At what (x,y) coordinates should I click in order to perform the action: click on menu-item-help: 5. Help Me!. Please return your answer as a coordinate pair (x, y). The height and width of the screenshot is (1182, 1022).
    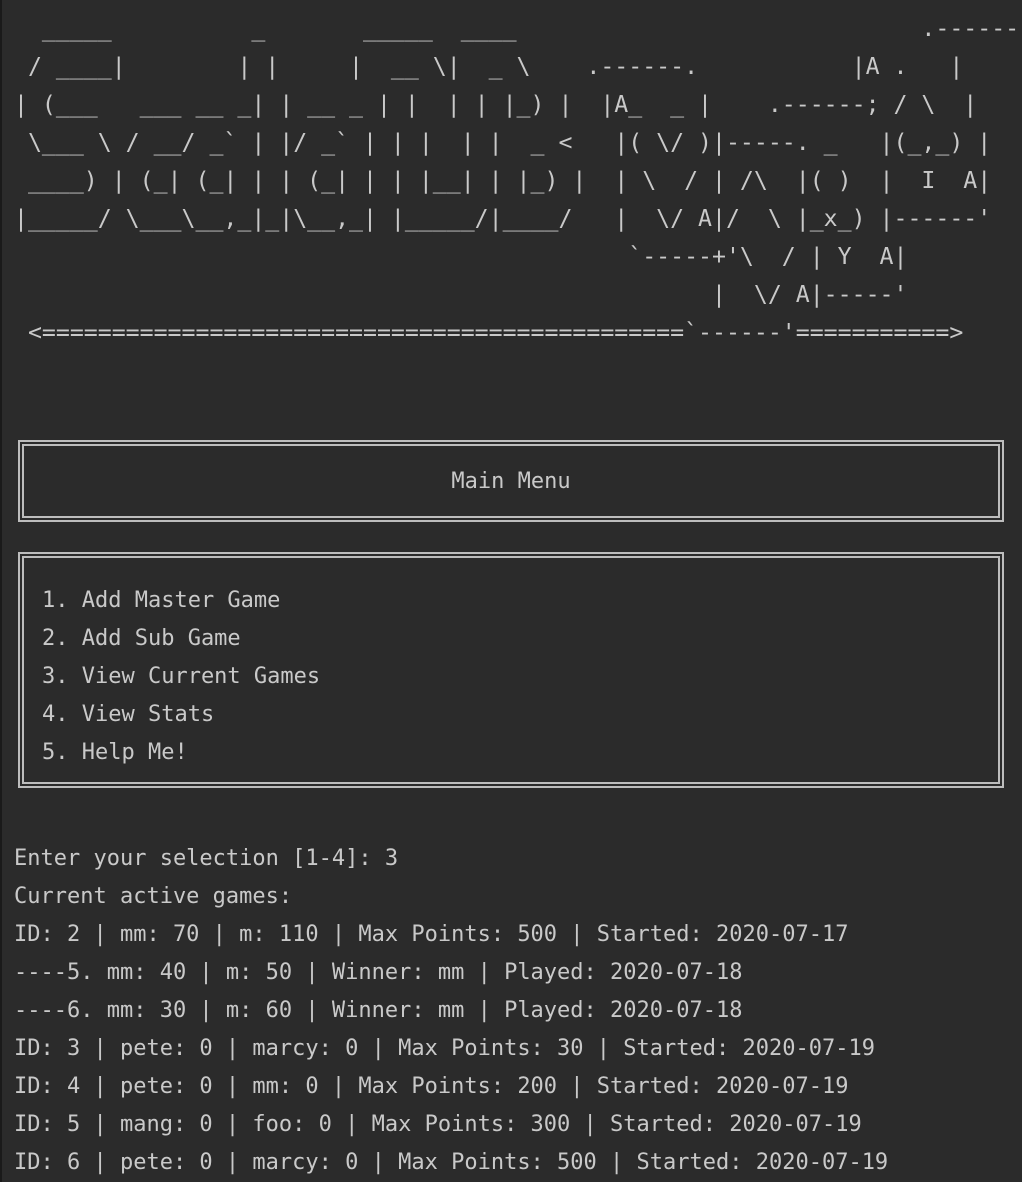
    Looking at the image, I should click on (115, 752).